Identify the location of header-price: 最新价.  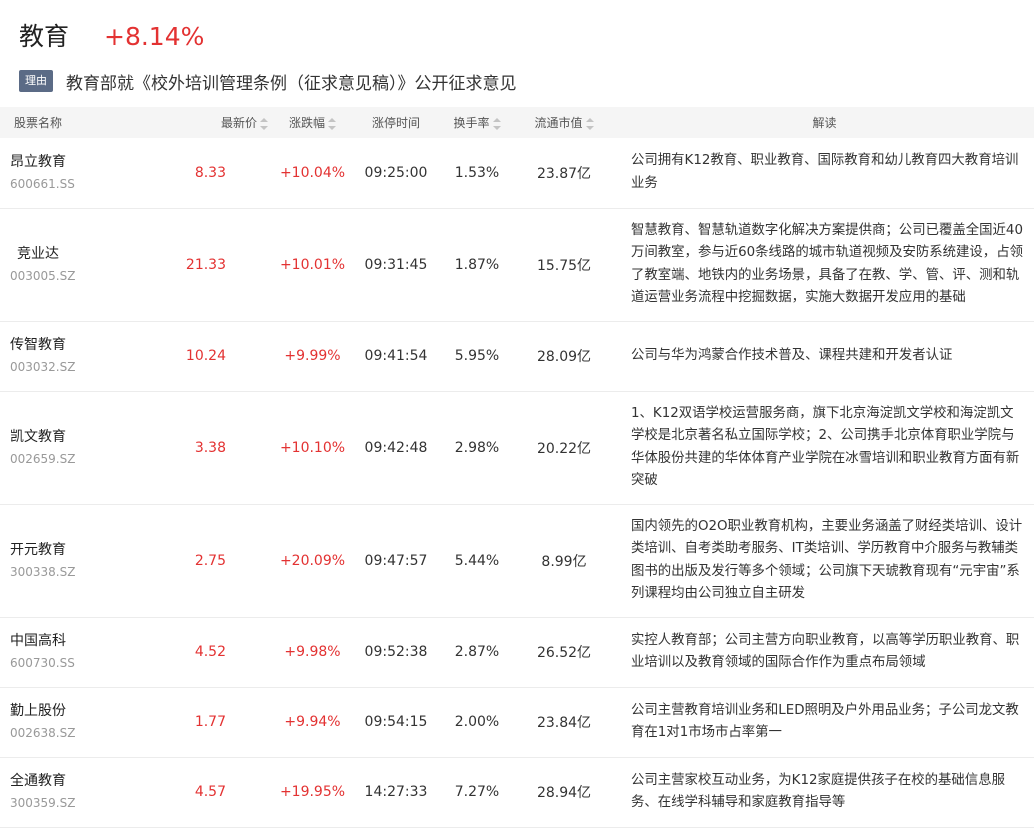
(212, 122).